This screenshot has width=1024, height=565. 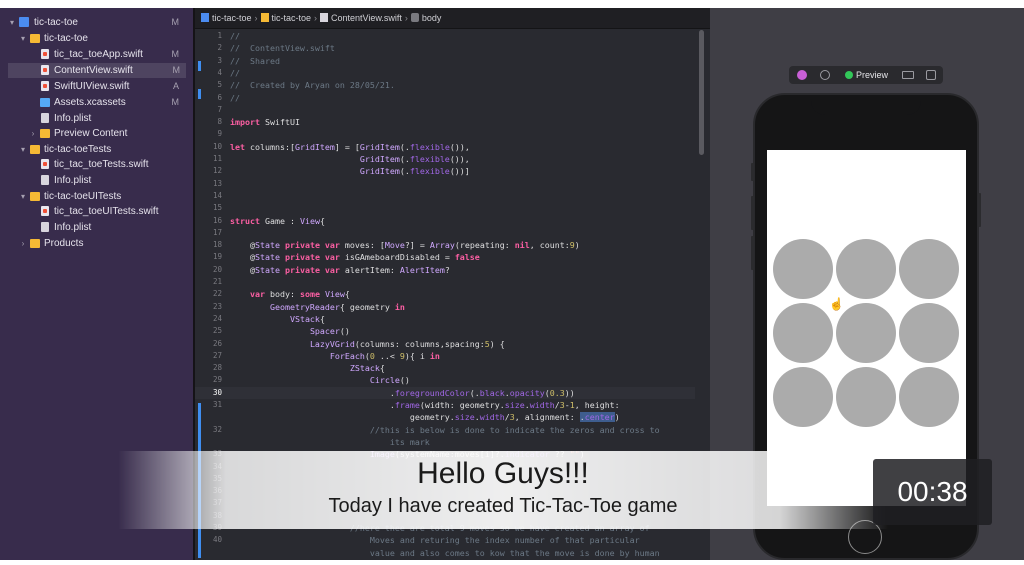 What do you see at coordinates (217, 171) in the screenshot?
I see `line-number: 12` at bounding box center [217, 171].